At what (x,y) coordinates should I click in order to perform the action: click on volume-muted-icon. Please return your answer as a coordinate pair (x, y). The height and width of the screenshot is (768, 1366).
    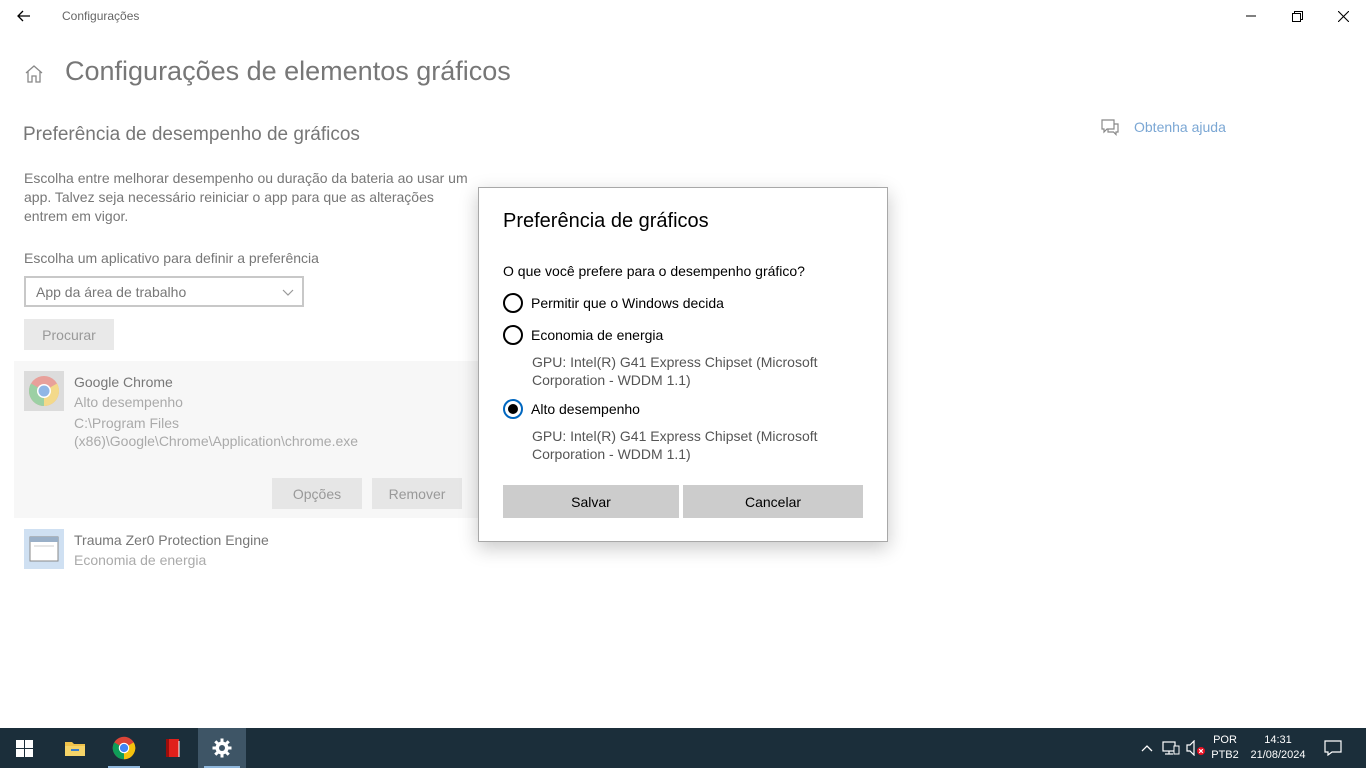
    Looking at the image, I should click on (1195, 748).